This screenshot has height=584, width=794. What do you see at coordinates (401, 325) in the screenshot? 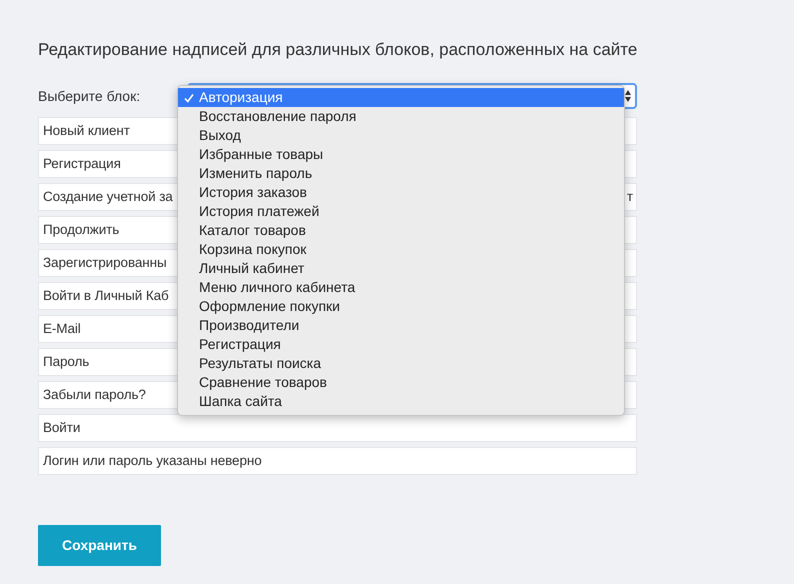
I see `dropdown-option: Производители` at bounding box center [401, 325].